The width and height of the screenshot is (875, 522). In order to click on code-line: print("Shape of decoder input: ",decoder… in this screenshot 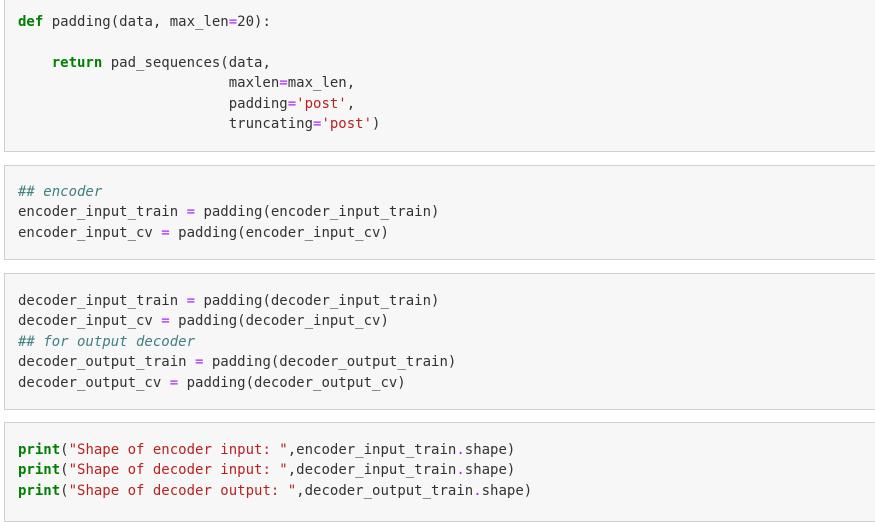, I will do `click(266, 470)`.